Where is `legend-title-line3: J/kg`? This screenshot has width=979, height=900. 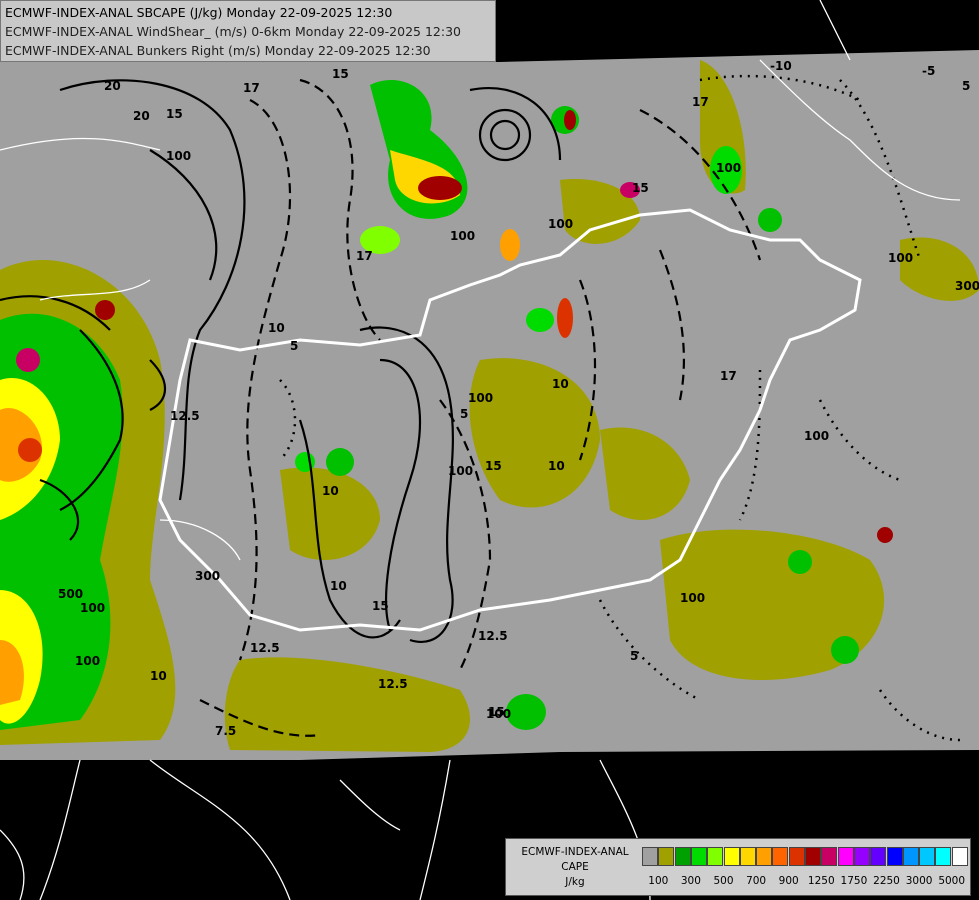 legend-title-line3: J/kg is located at coordinates (575, 882).